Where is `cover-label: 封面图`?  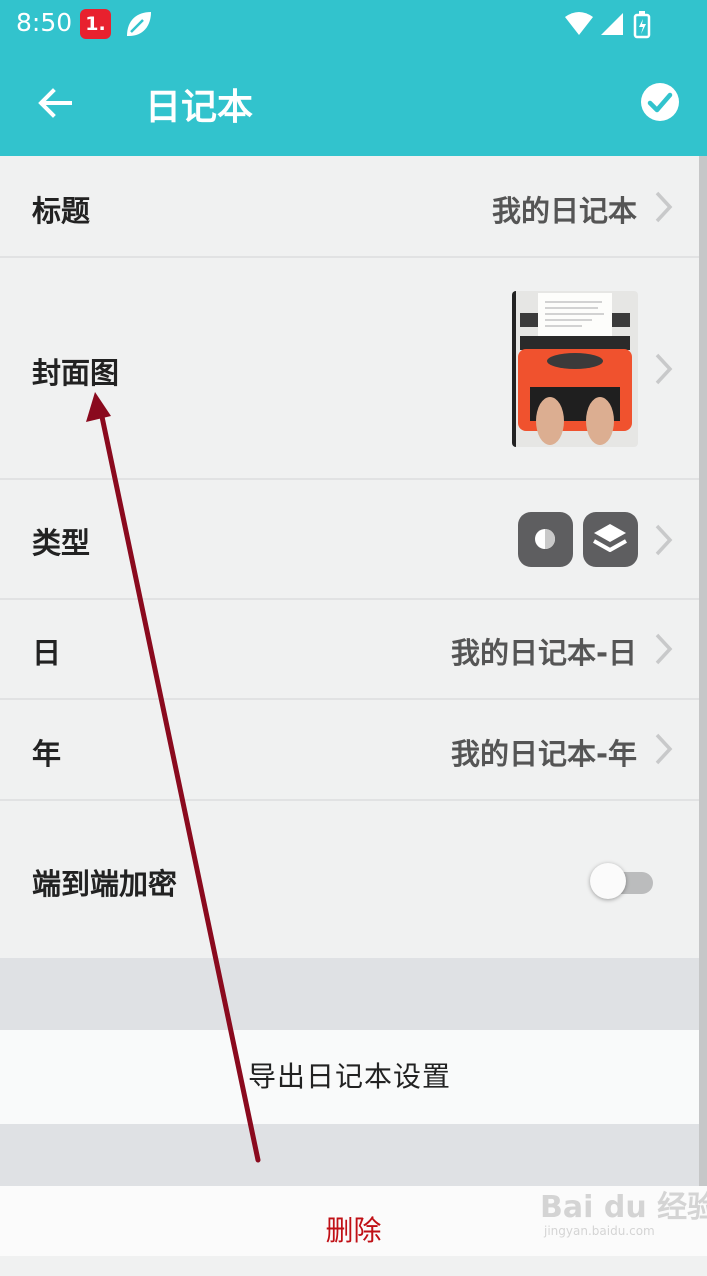 cover-label: 封面图 is located at coordinates (76, 373).